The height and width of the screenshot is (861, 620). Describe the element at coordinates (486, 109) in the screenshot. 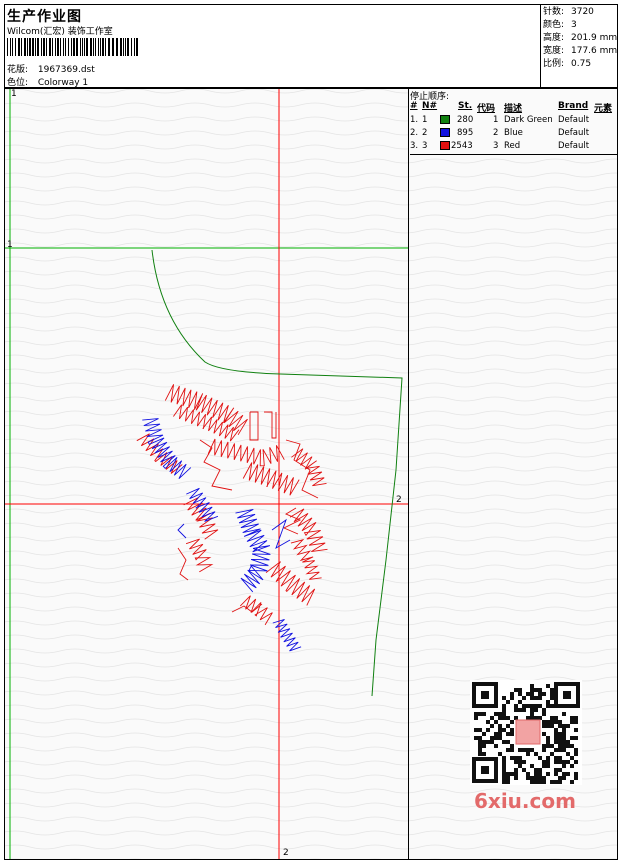

I see `col-code: 代码` at that location.